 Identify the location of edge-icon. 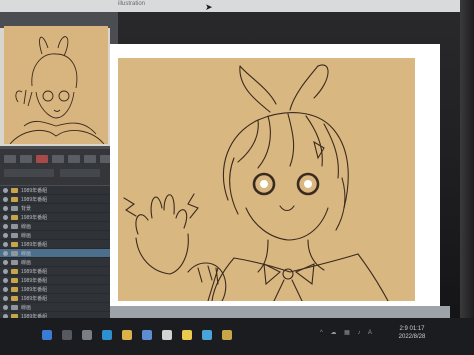
(107, 335).